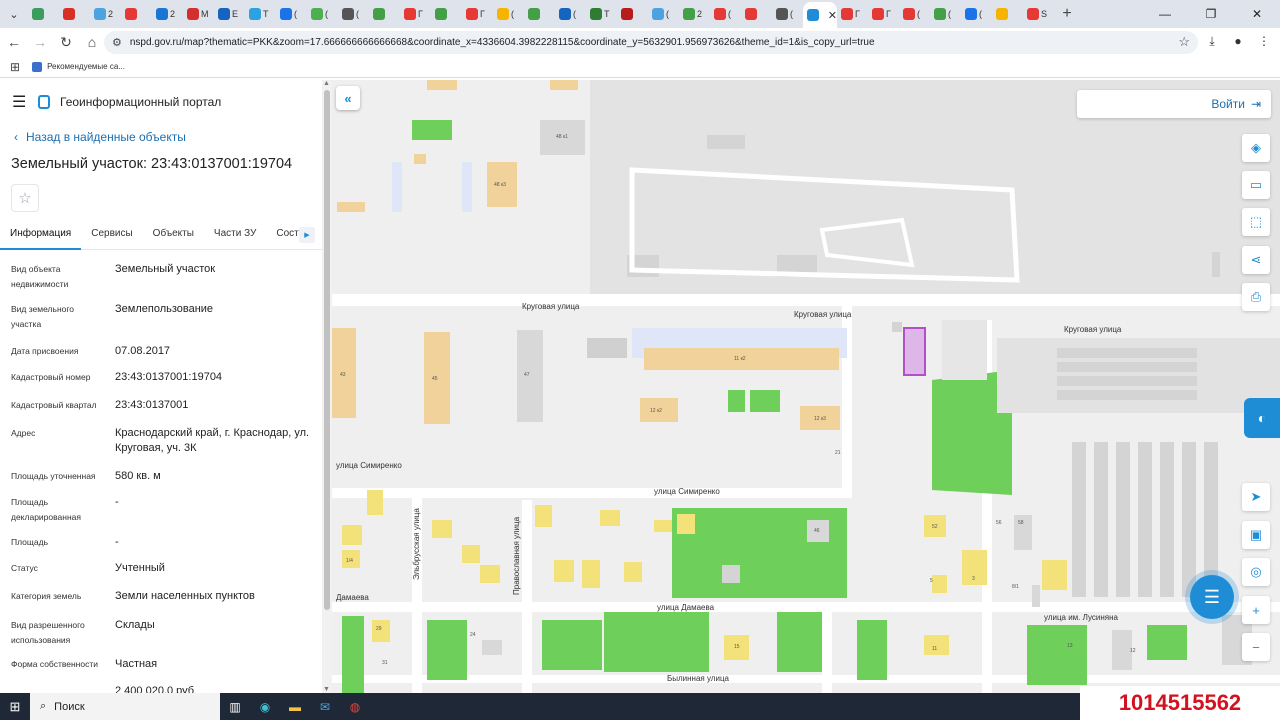  Describe the element at coordinates (1256, 297) in the screenshot. I see `print-icon: ⎙` at that location.